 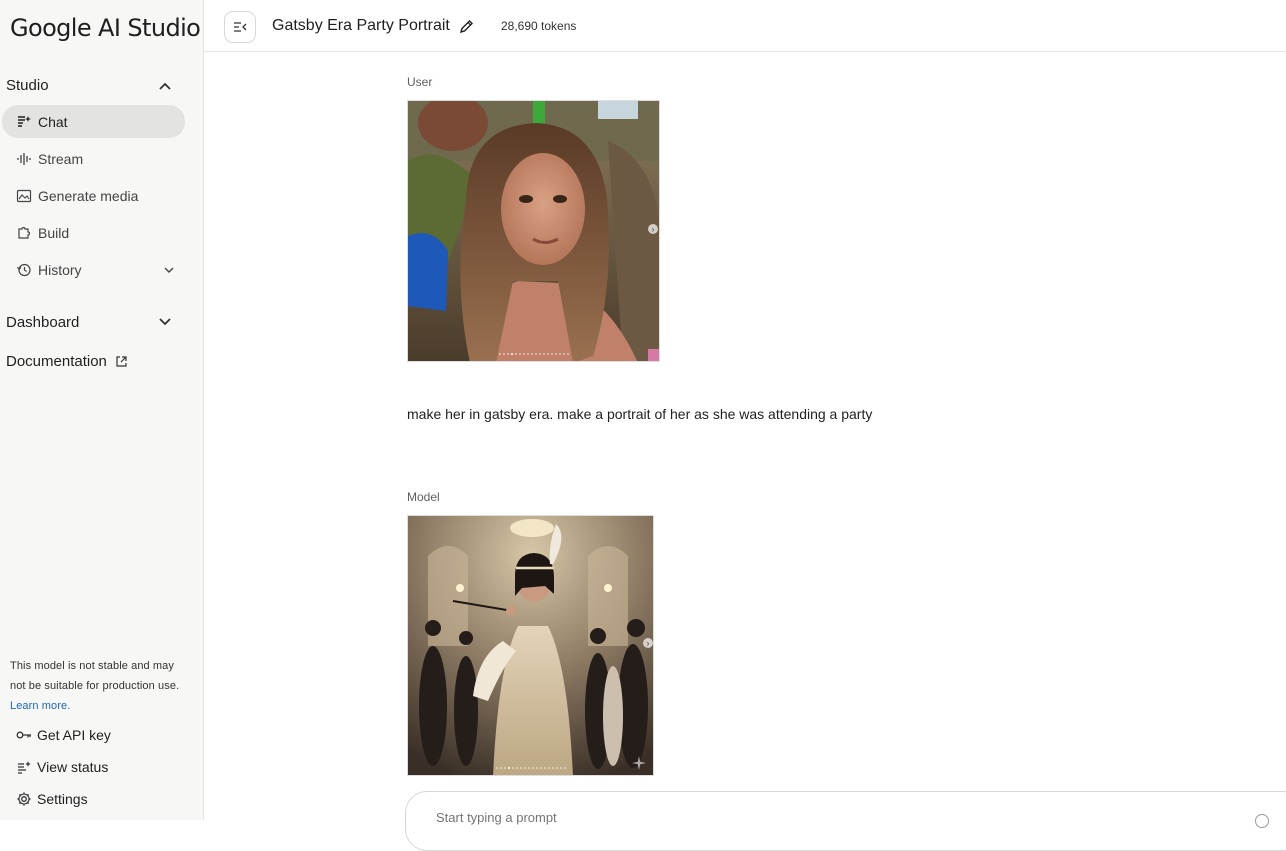 I want to click on documentation-label: Documentation, so click(x=56, y=361).